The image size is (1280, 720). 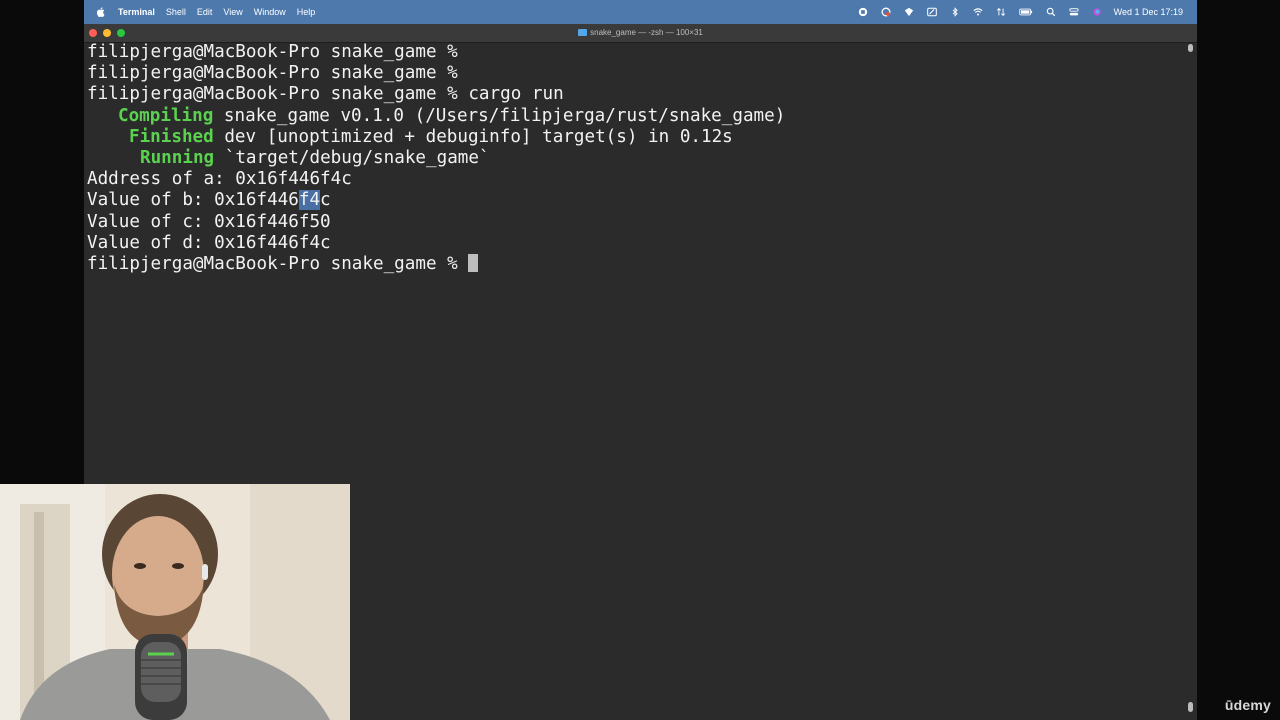 I want to click on menu-terminal: Terminal, so click(x=136, y=12).